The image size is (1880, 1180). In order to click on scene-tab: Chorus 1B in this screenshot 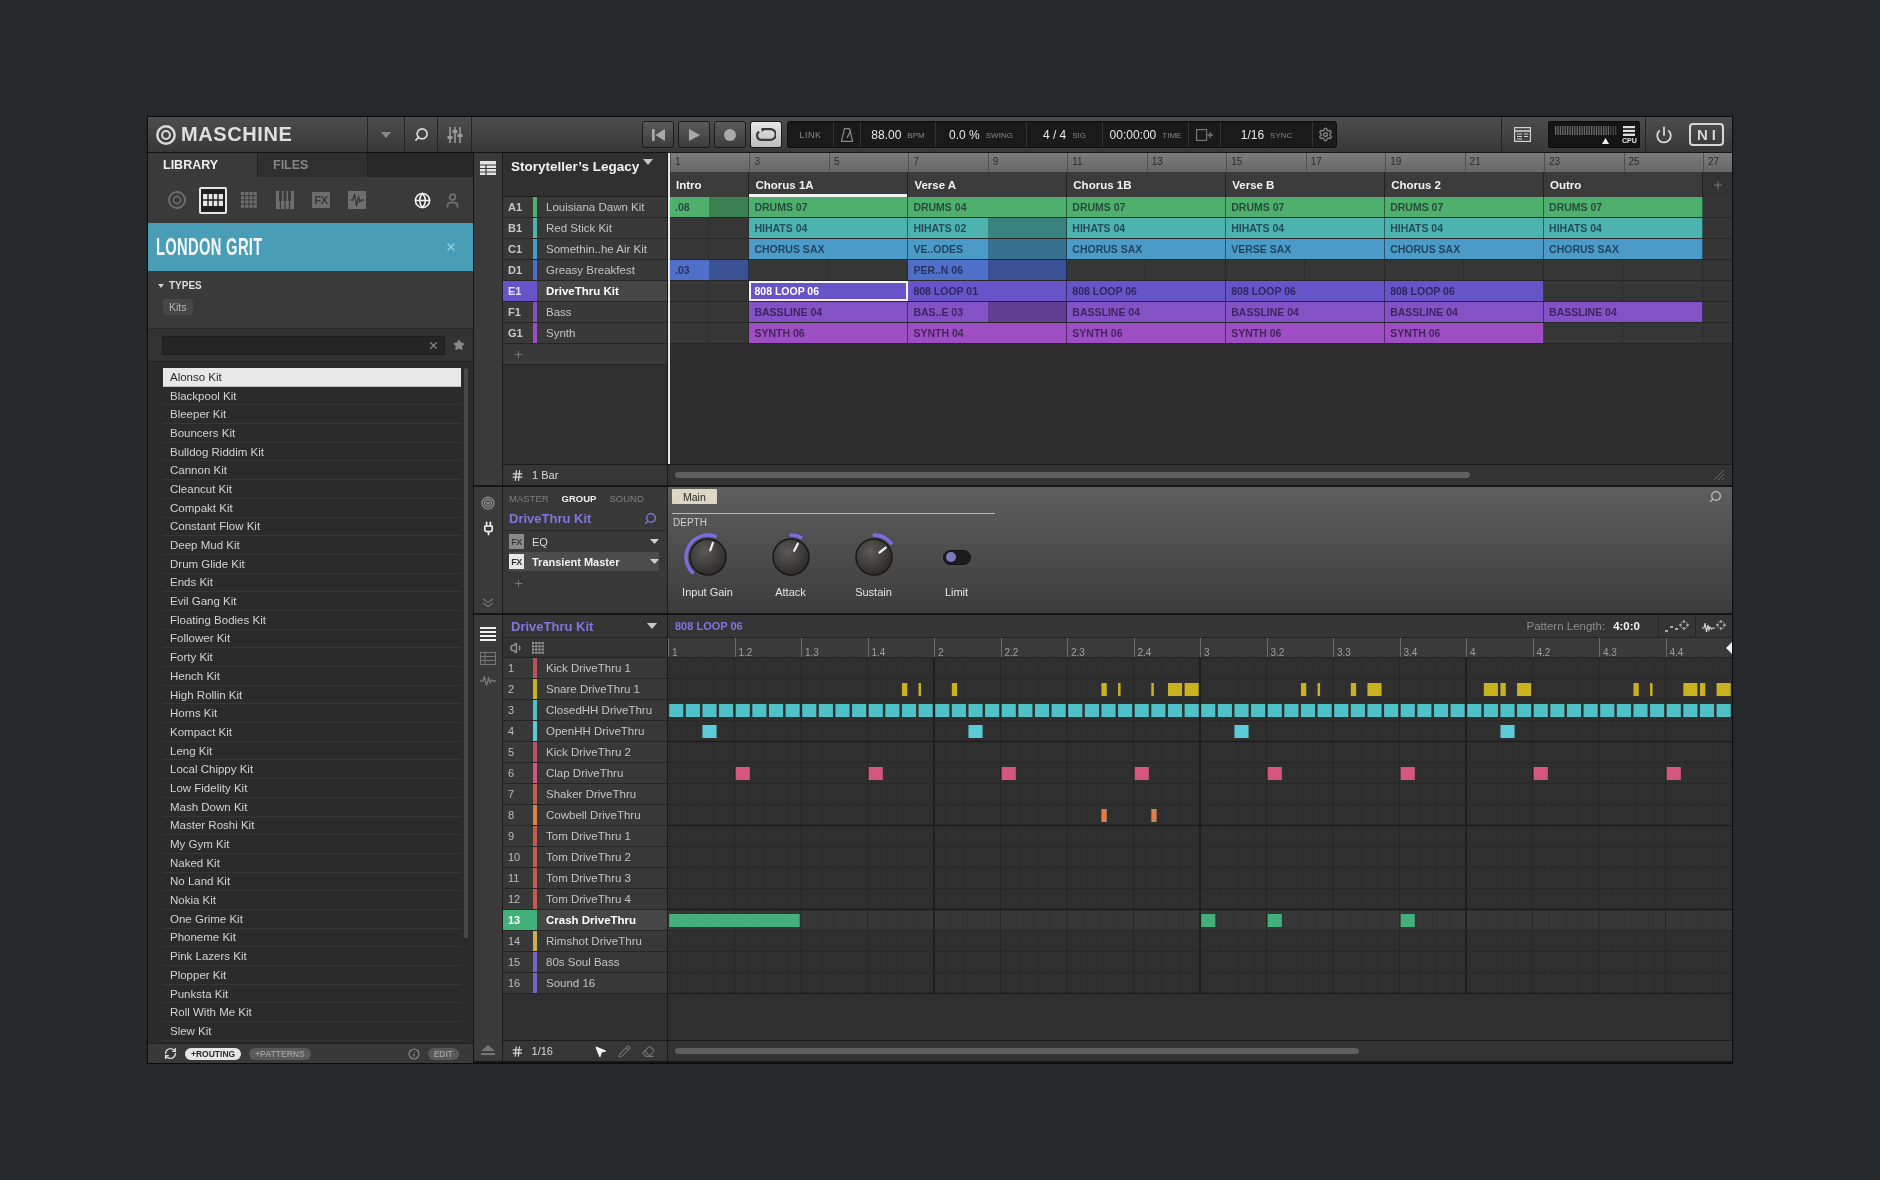, I will do `click(1147, 184)`.